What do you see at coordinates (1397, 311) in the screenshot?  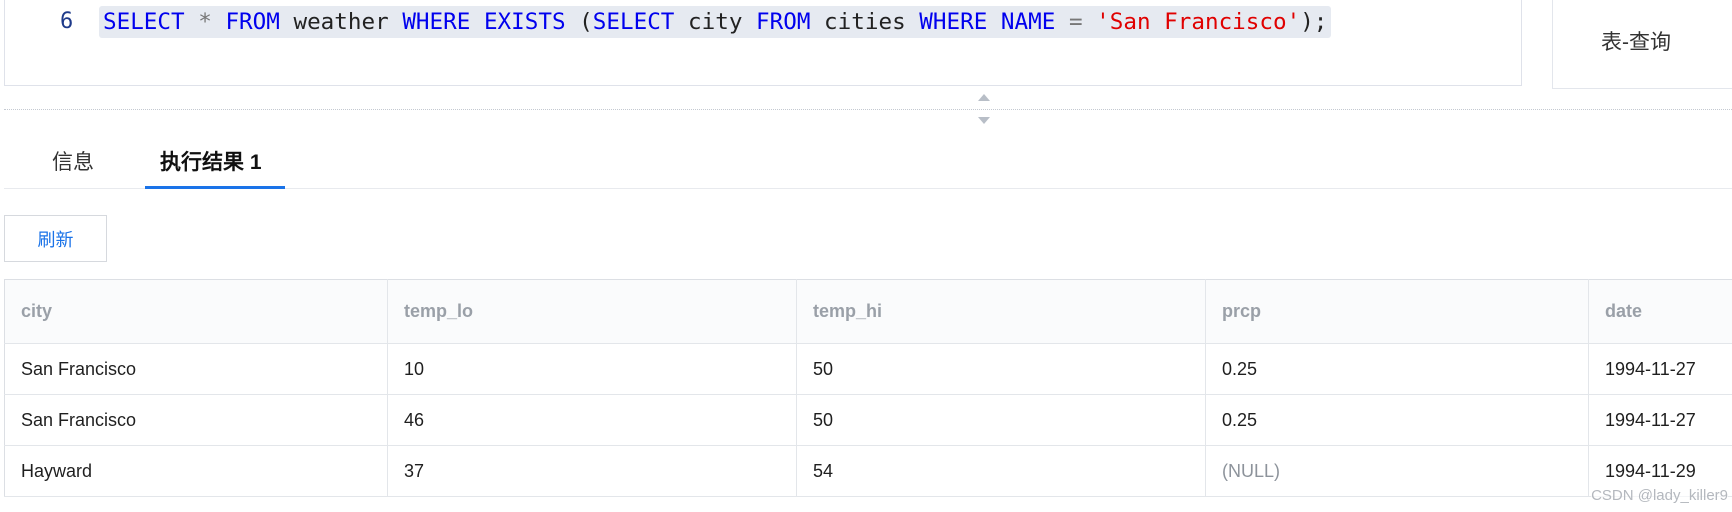 I see `column-header-prcp: prcp` at bounding box center [1397, 311].